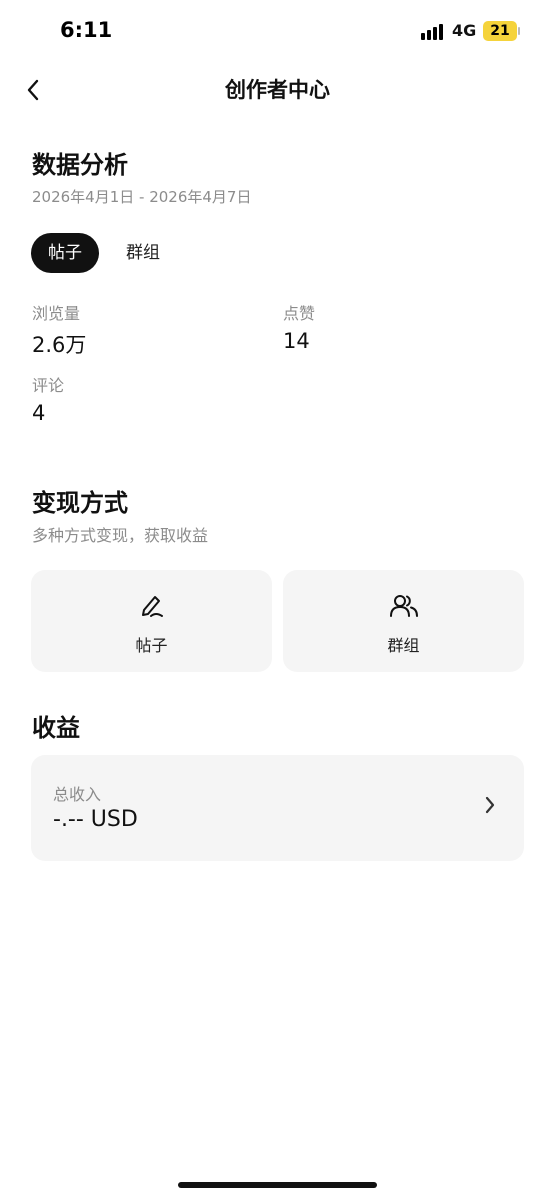 Image resolution: width=555 pixels, height=1200 pixels. What do you see at coordinates (56, 728) in the screenshot?
I see `earnings-title: 收益` at bounding box center [56, 728].